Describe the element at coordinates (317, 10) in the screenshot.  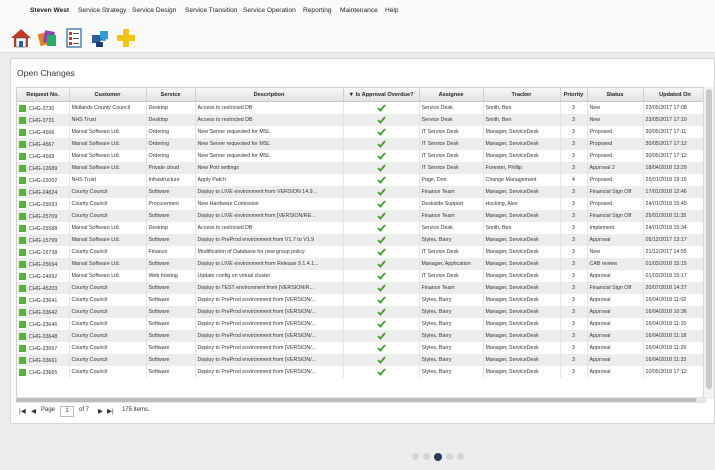
I see `menu-reporting: Reporting` at that location.